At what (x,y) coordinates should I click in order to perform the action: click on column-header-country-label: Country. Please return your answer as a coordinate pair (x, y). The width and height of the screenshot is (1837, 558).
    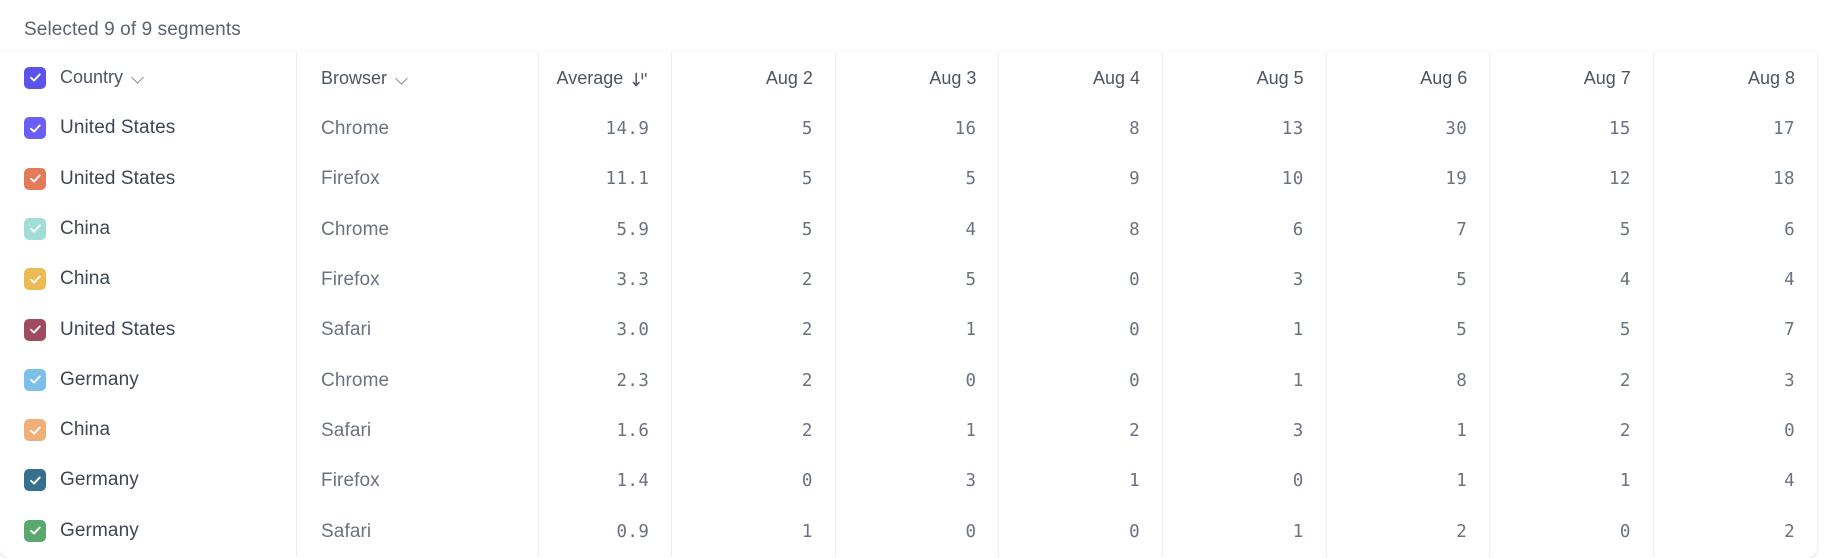
    Looking at the image, I should click on (92, 77).